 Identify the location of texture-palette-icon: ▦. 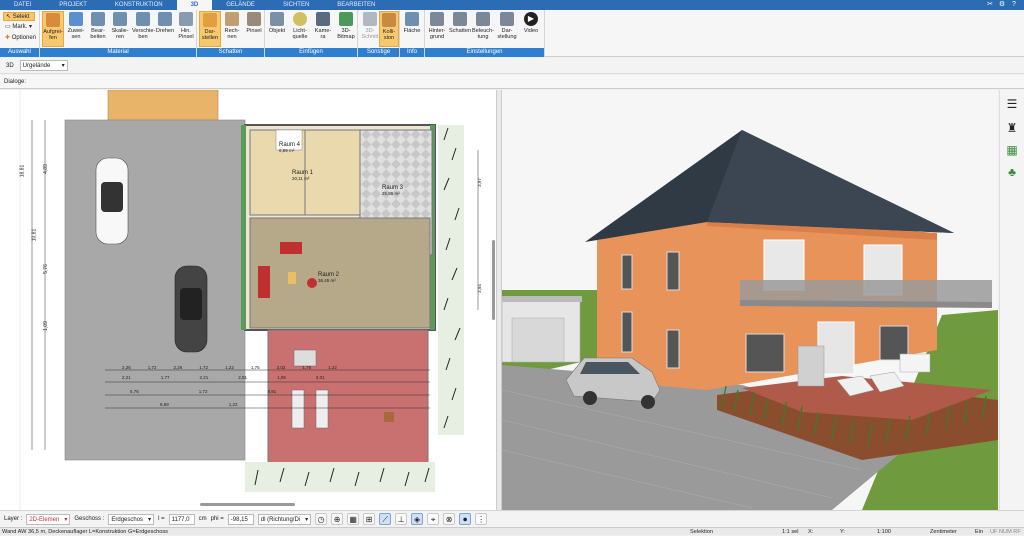
(1012, 150).